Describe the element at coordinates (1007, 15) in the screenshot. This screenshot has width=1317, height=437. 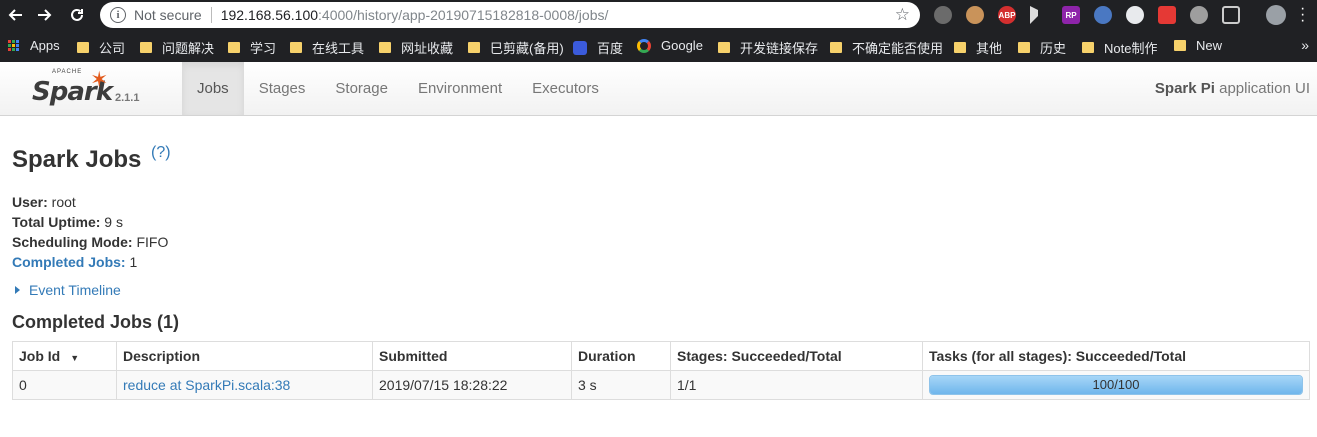
I see `adblock-extension-icon: ABP` at that location.